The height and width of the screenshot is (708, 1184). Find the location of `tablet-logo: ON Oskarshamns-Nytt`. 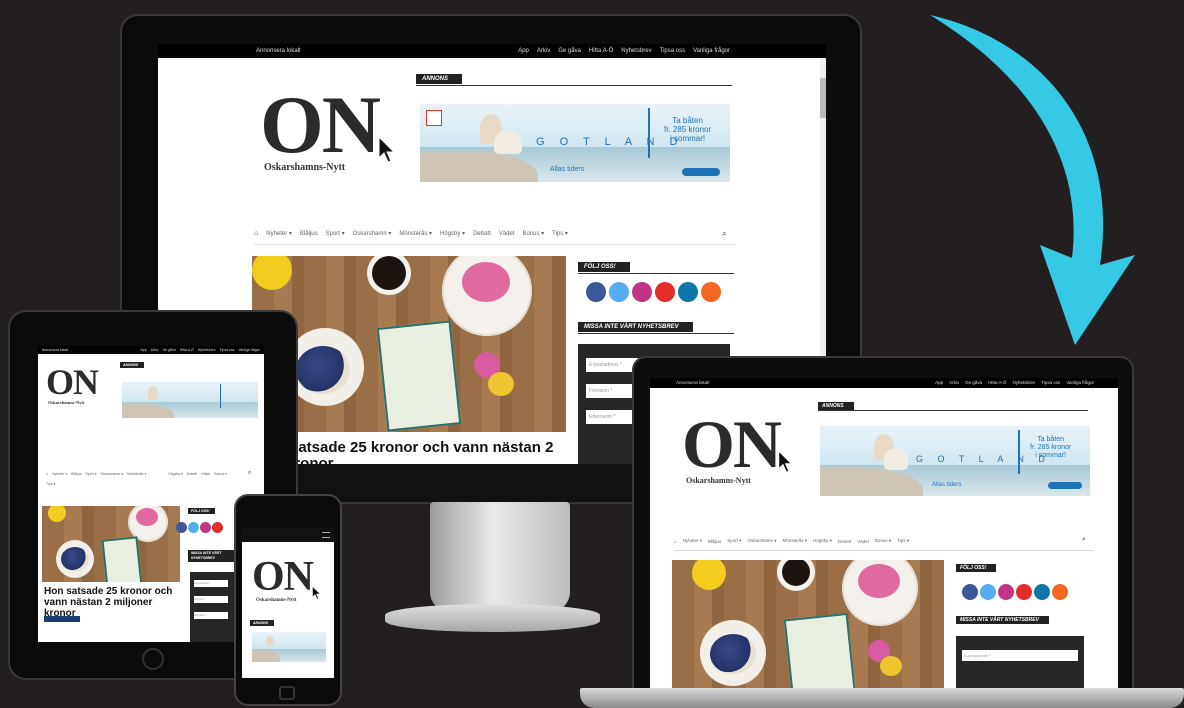

tablet-logo: ON Oskarshamns-Nytt is located at coordinates (72, 384).